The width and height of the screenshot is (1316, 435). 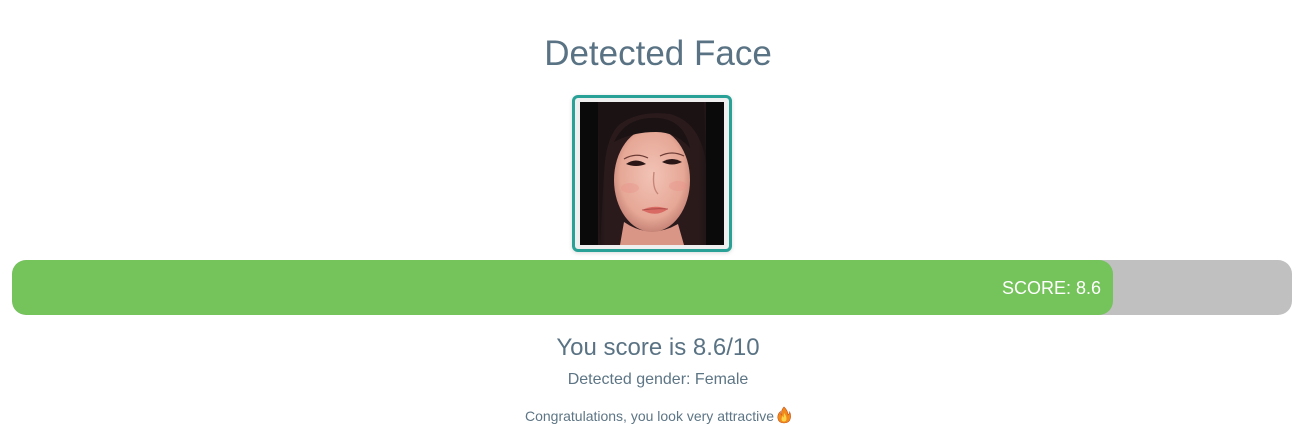 I want to click on score-progress-fill: SCORE: 8.6, so click(x=562, y=287).